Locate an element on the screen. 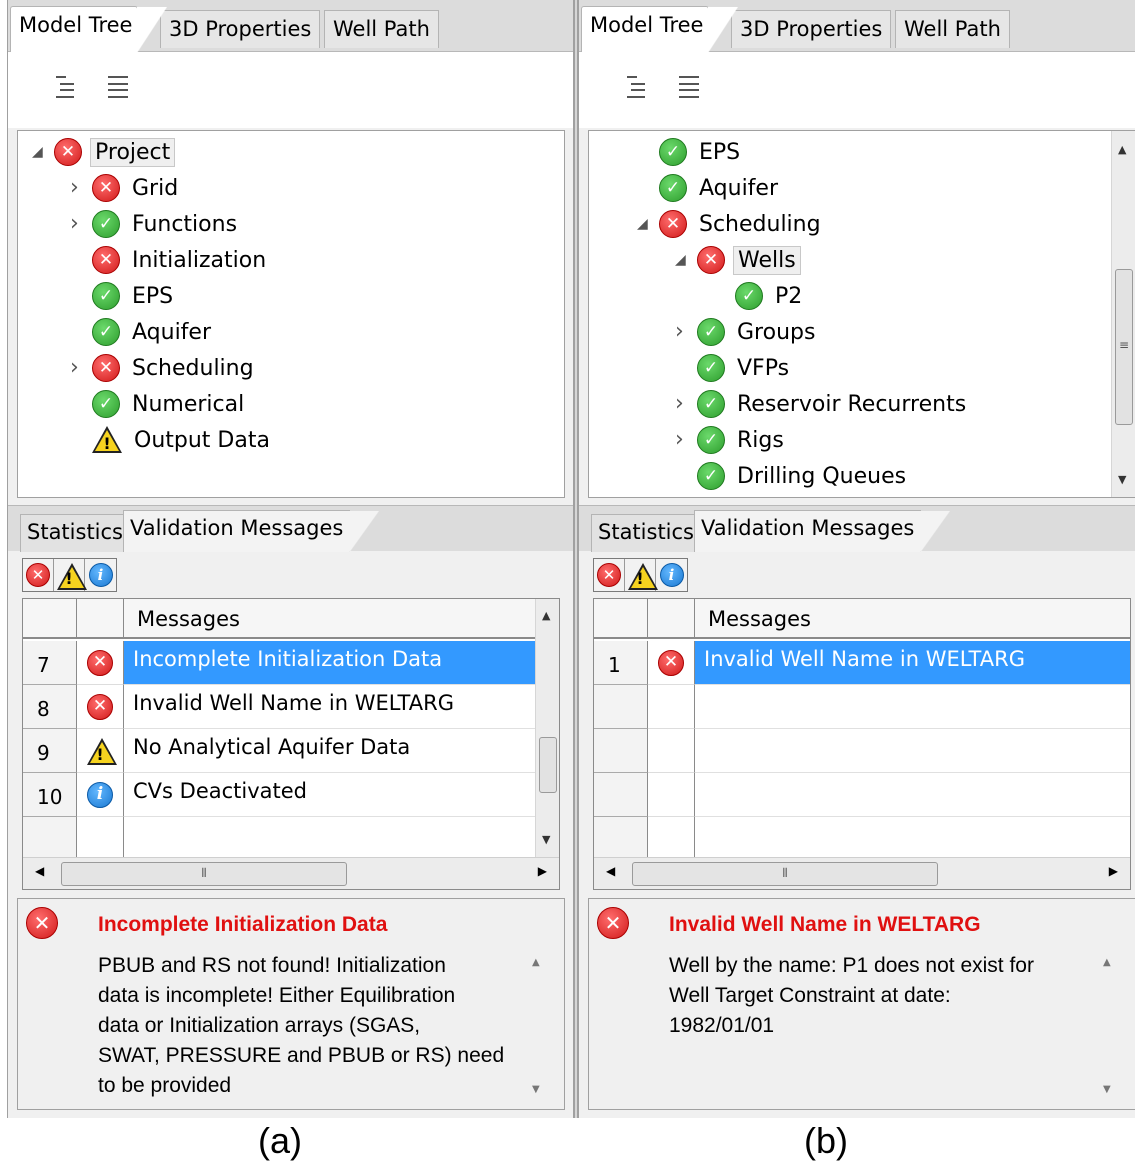 Image resolution: width=1135 pixels, height=1174 pixels. tree-node: ✓ Numerical is located at coordinates (170, 404).